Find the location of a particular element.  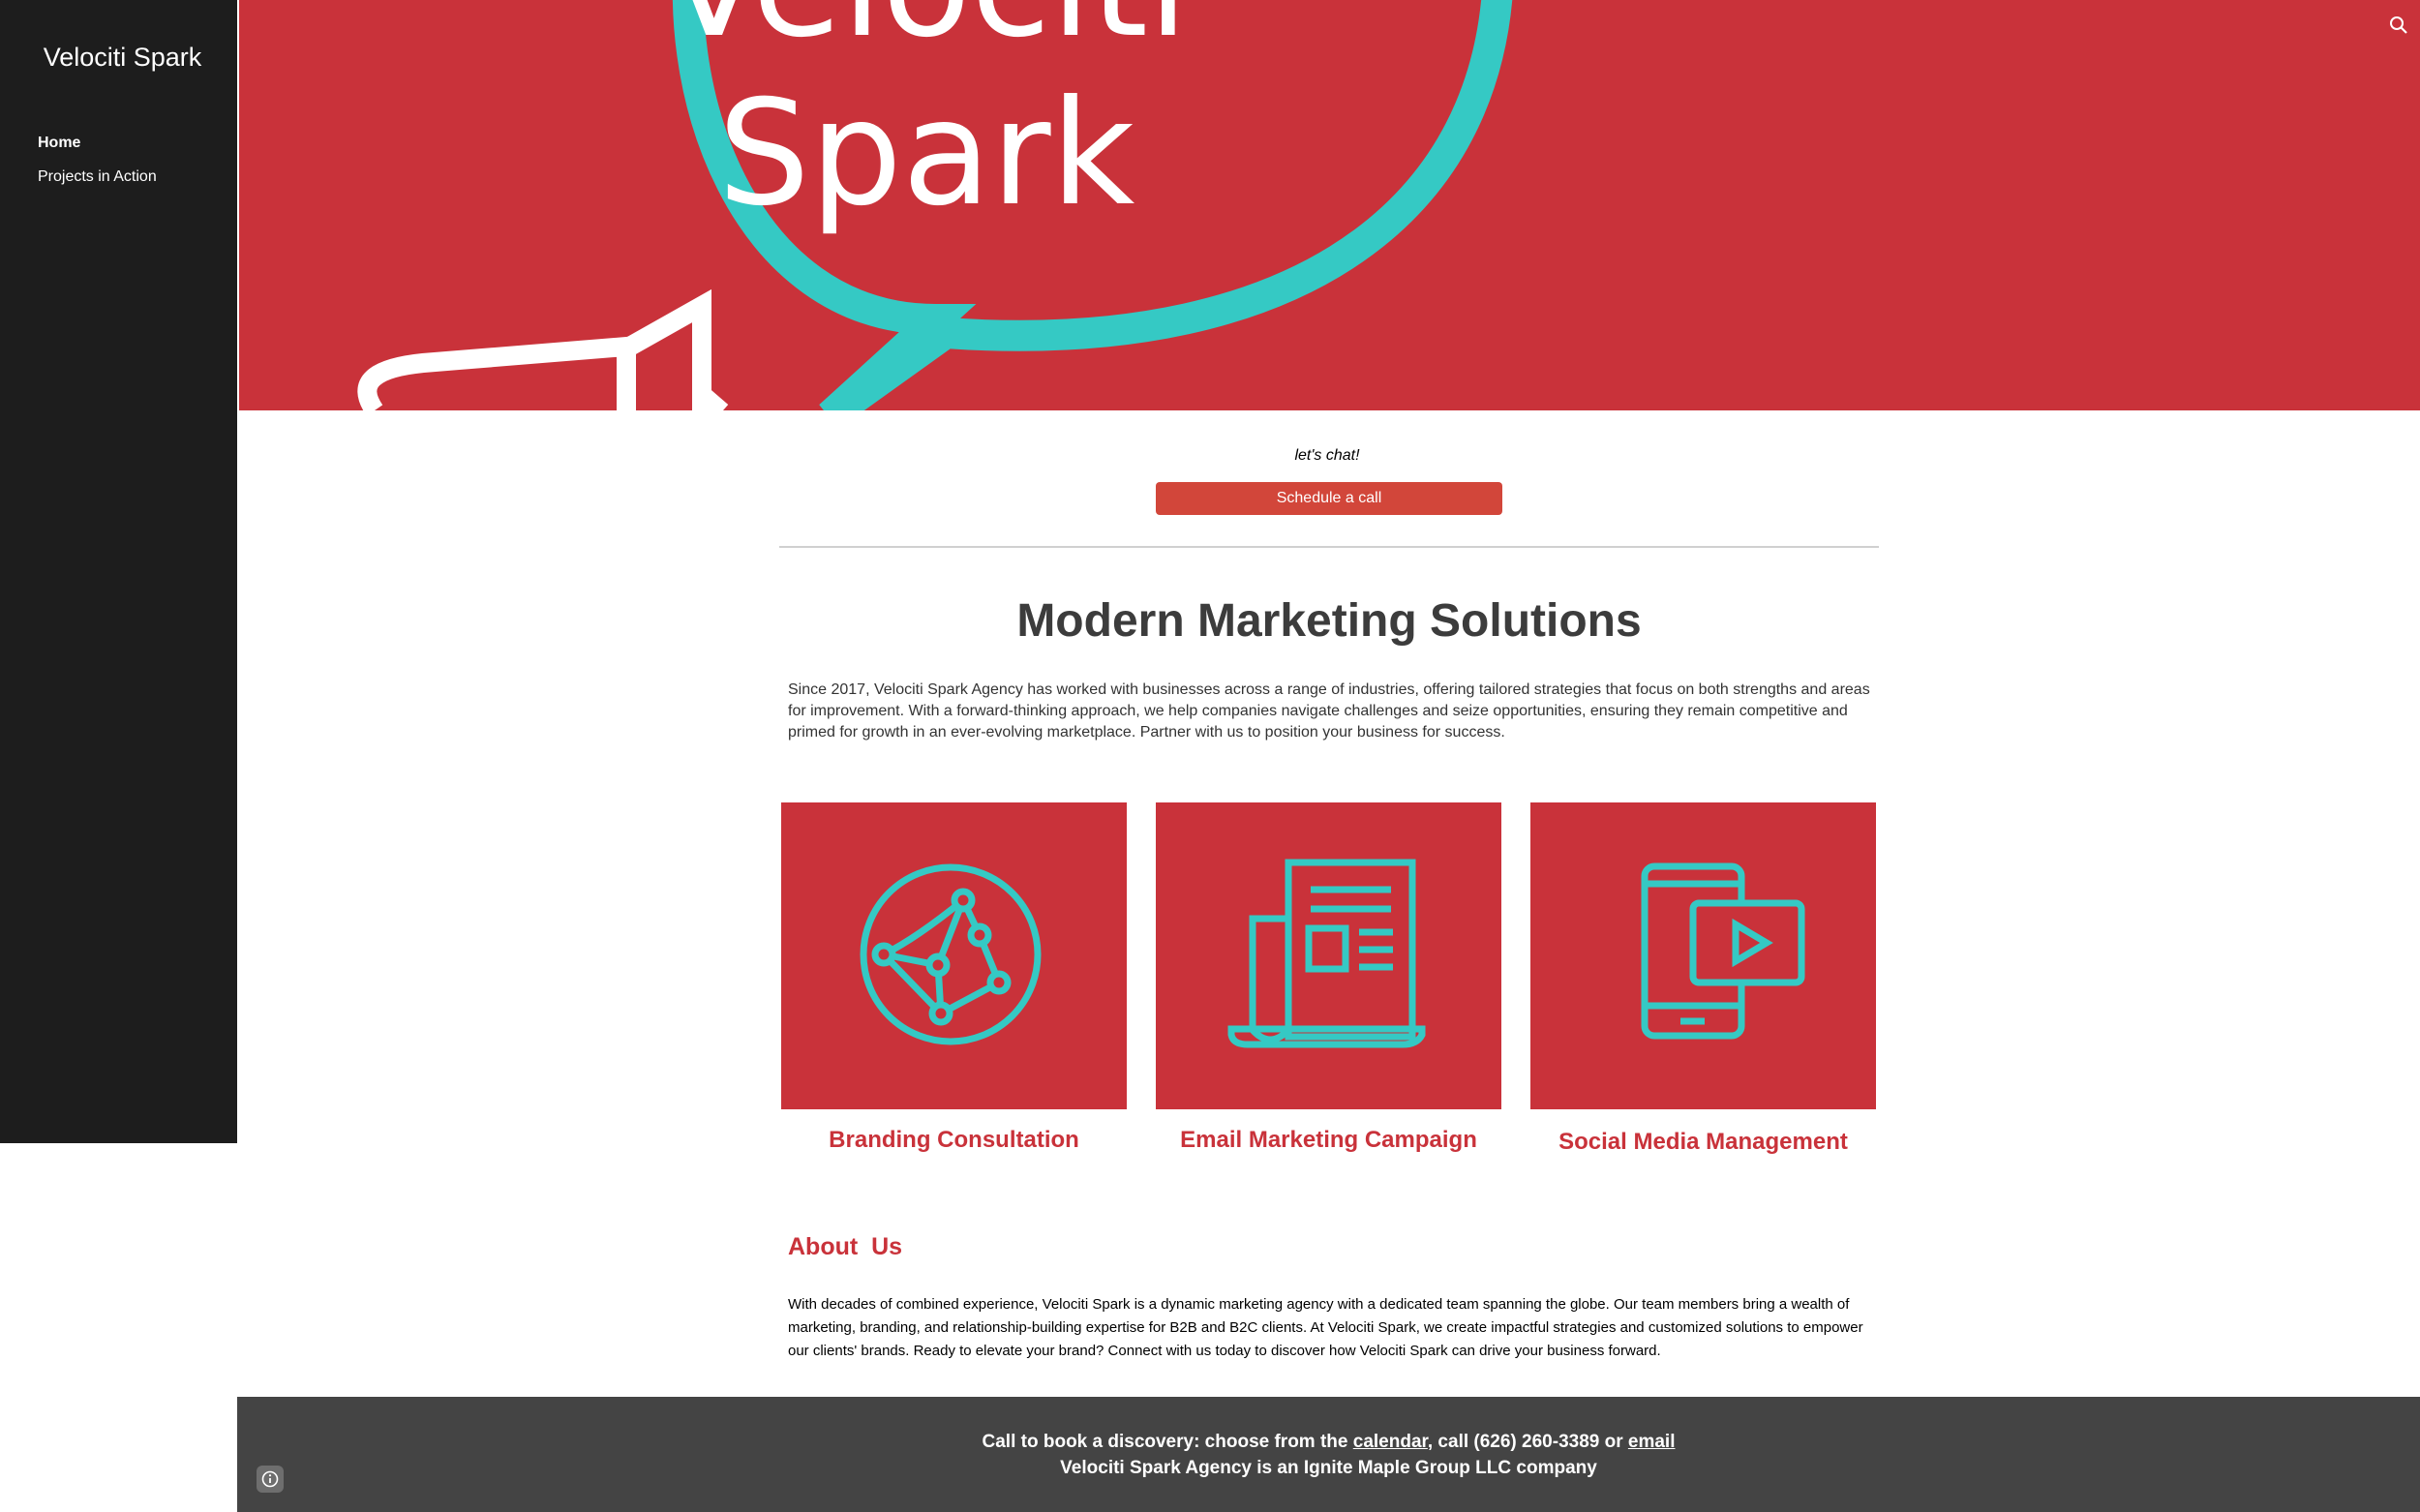

email-link: email is located at coordinates (1652, 1442).